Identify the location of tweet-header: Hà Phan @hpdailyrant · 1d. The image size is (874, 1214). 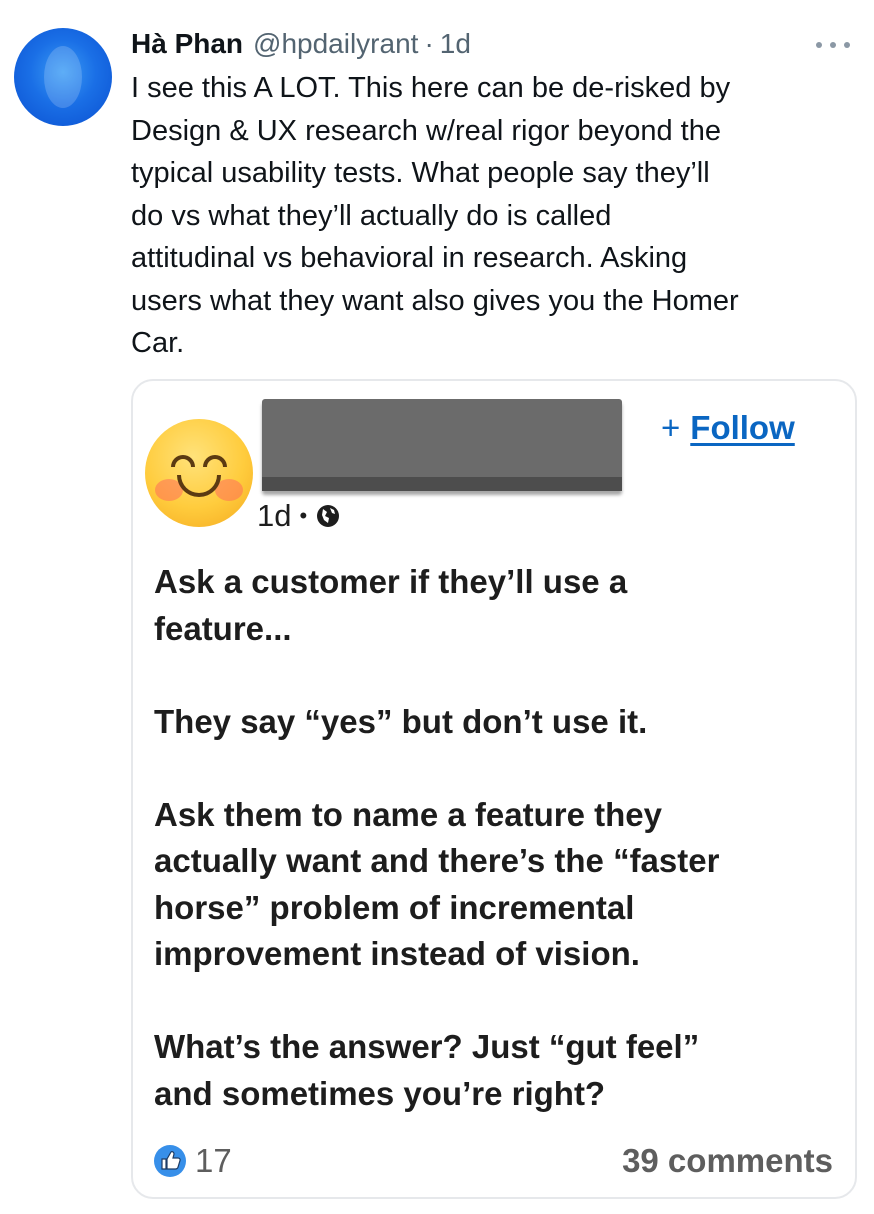
(301, 45).